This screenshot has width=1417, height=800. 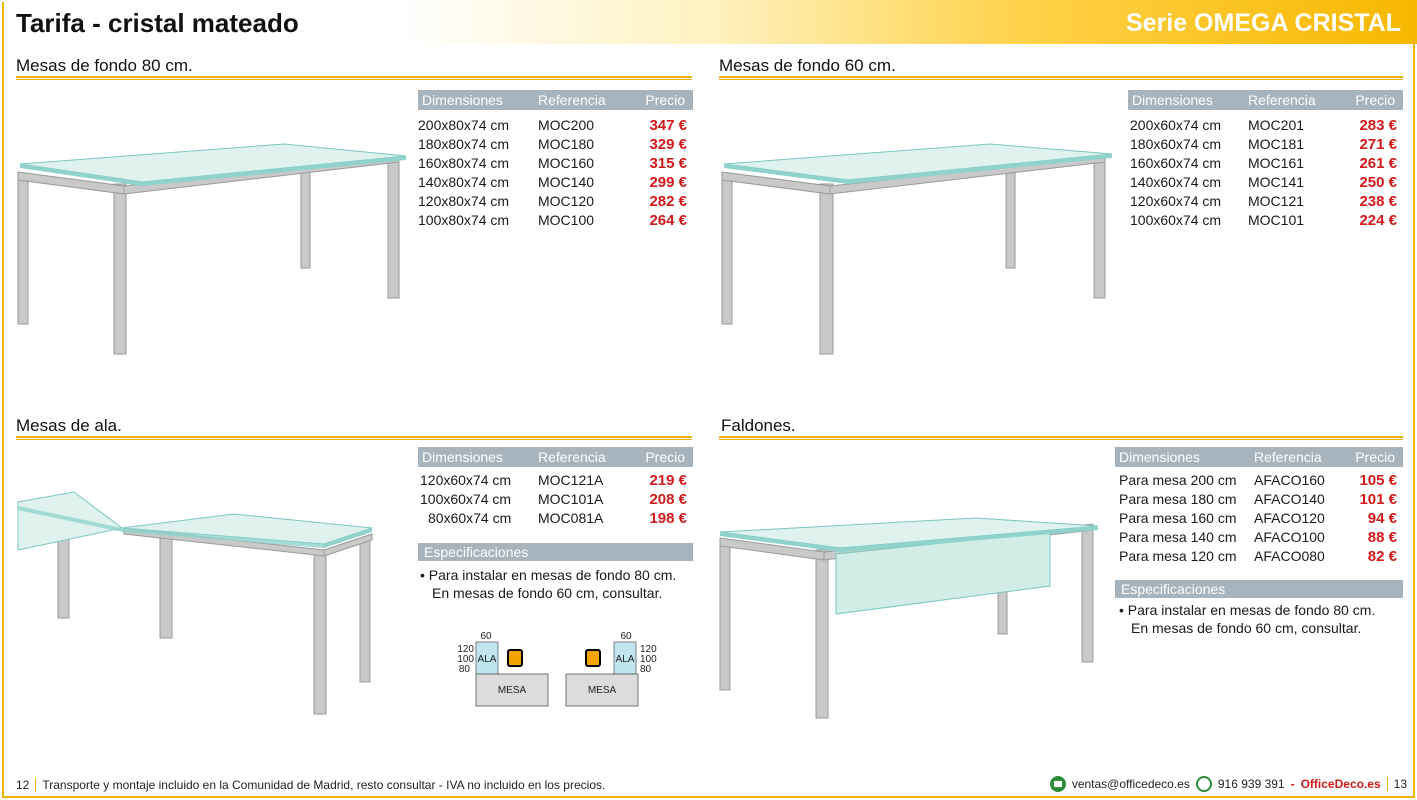 What do you see at coordinates (1396, 784) in the screenshot?
I see `page-number-right: 13` at bounding box center [1396, 784].